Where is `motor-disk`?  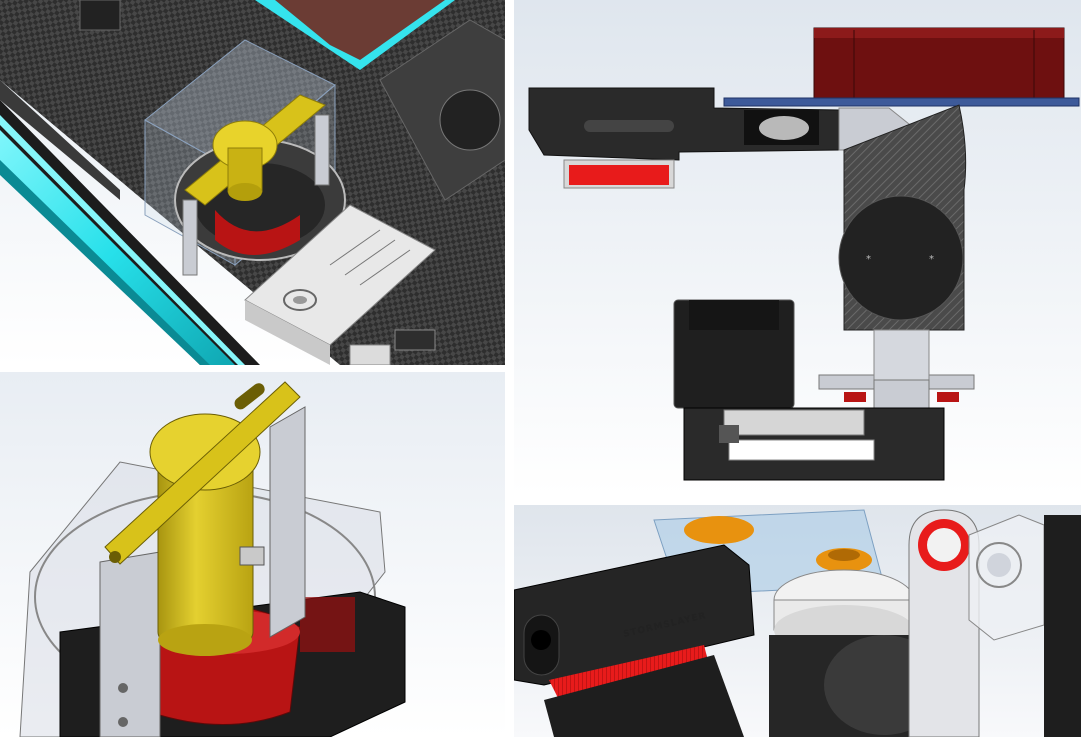
motor-disk is located at coordinates (901, 258).